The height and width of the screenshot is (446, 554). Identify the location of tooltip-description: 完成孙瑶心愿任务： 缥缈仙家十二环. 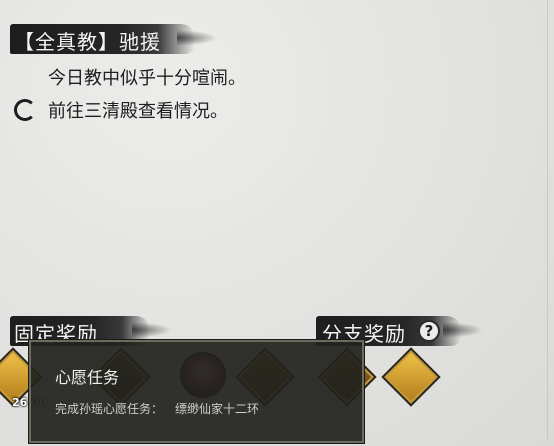
(157, 408).